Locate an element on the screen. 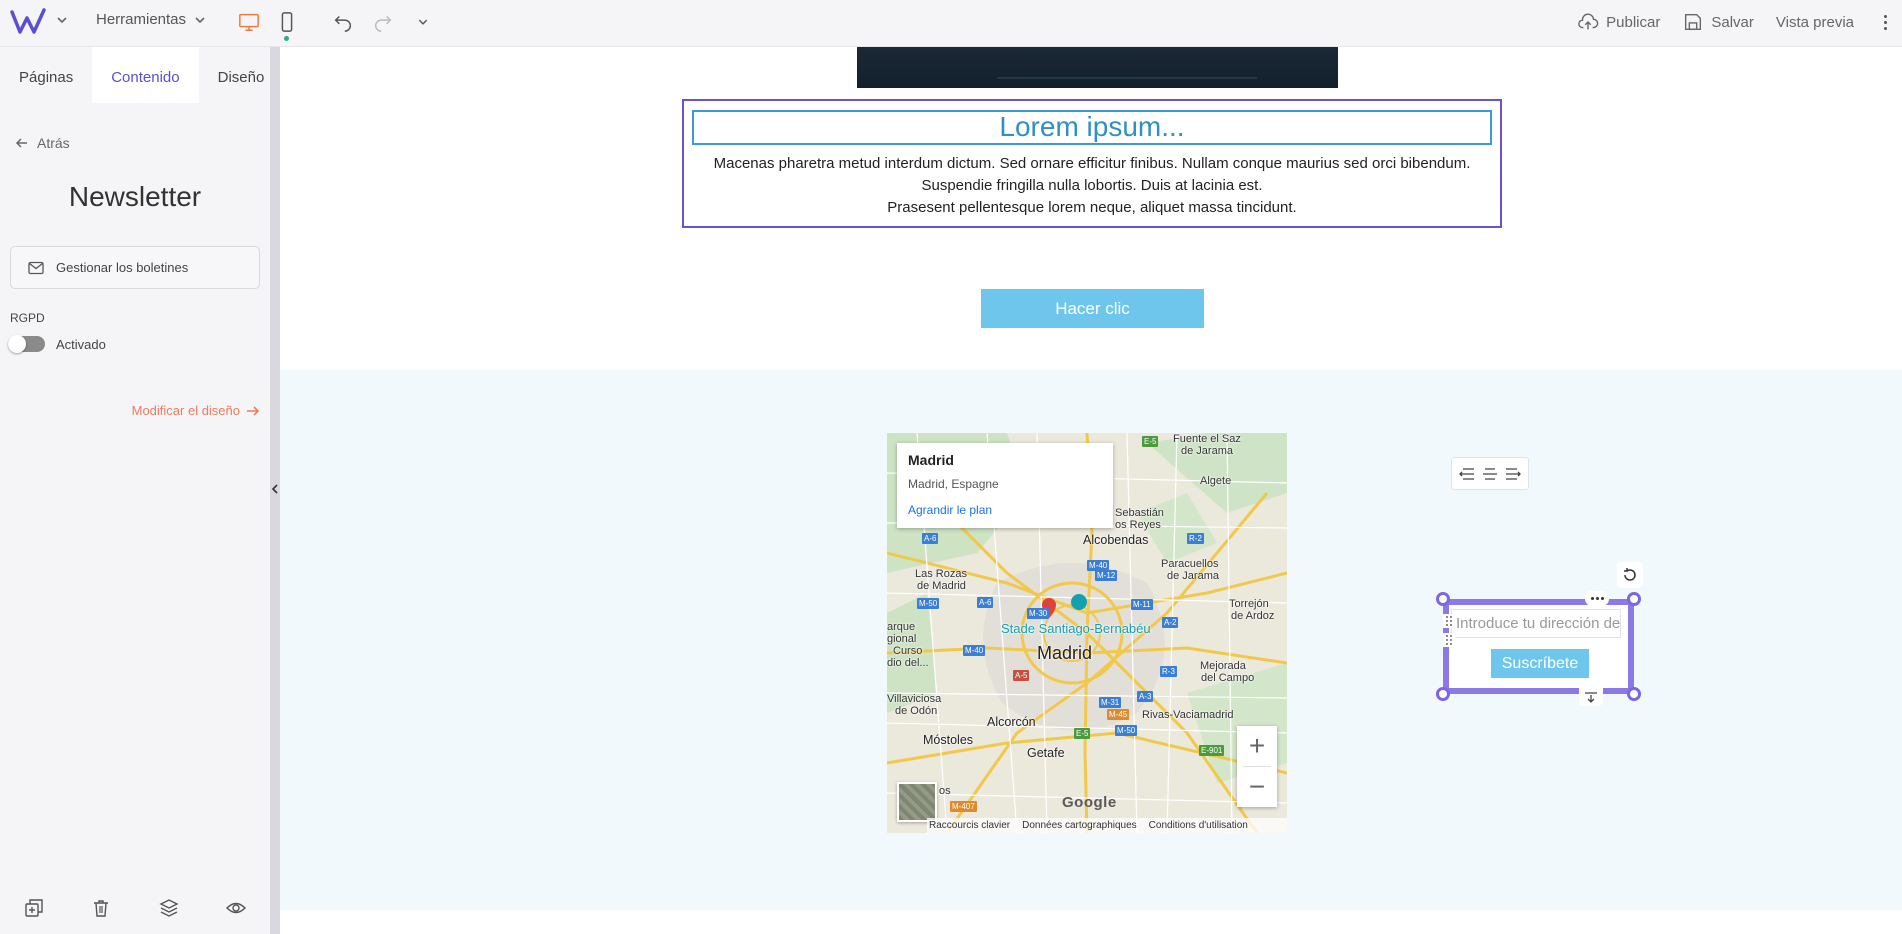 The width and height of the screenshot is (1902, 934). map-label: Paracuellos is located at coordinates (1190, 564).